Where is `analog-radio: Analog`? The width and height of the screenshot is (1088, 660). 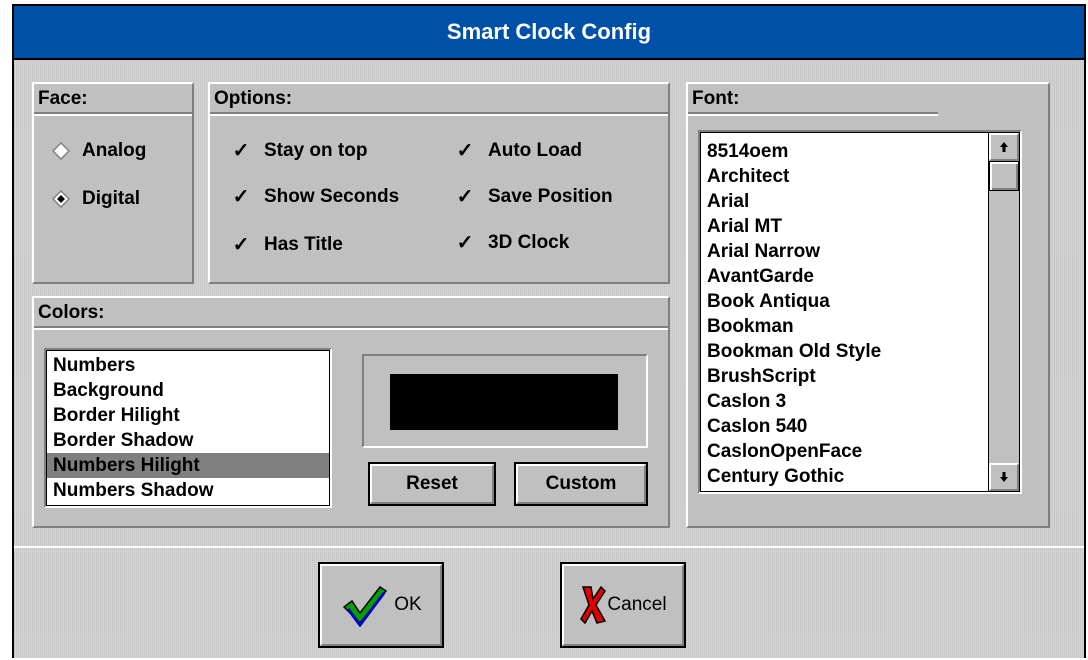 analog-radio: Analog is located at coordinates (99, 151).